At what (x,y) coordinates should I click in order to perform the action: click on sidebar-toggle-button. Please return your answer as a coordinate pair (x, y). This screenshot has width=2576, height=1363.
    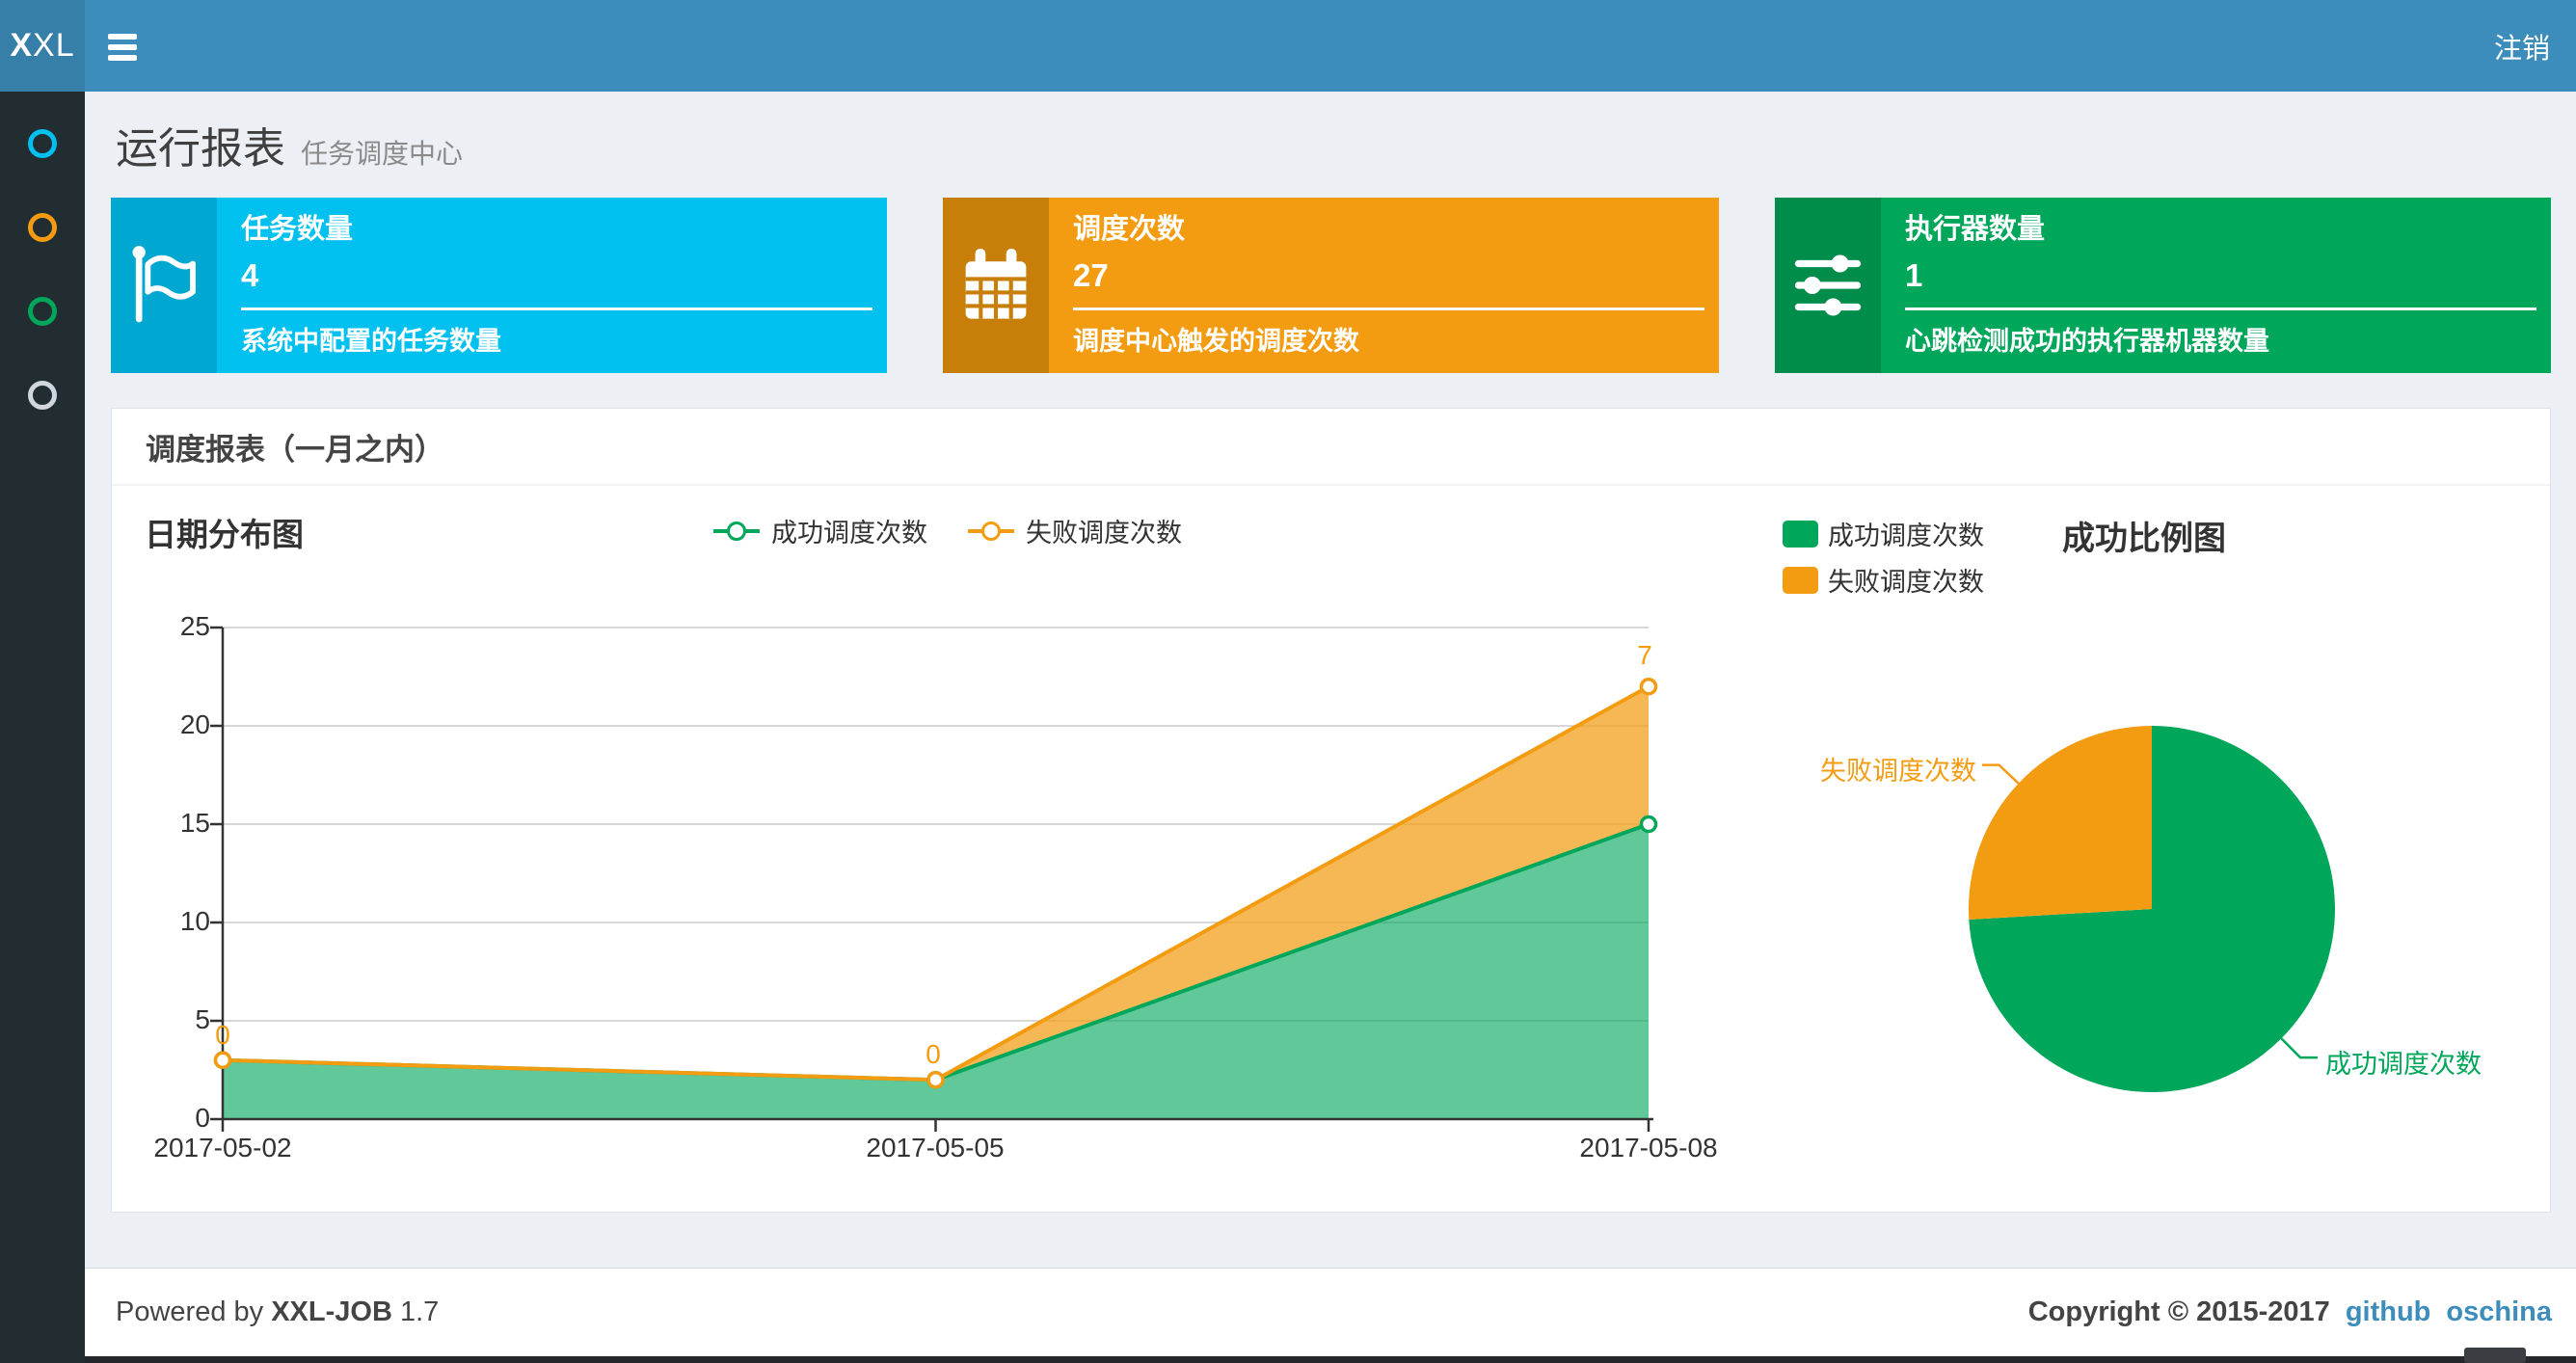
    Looking at the image, I should click on (123, 46).